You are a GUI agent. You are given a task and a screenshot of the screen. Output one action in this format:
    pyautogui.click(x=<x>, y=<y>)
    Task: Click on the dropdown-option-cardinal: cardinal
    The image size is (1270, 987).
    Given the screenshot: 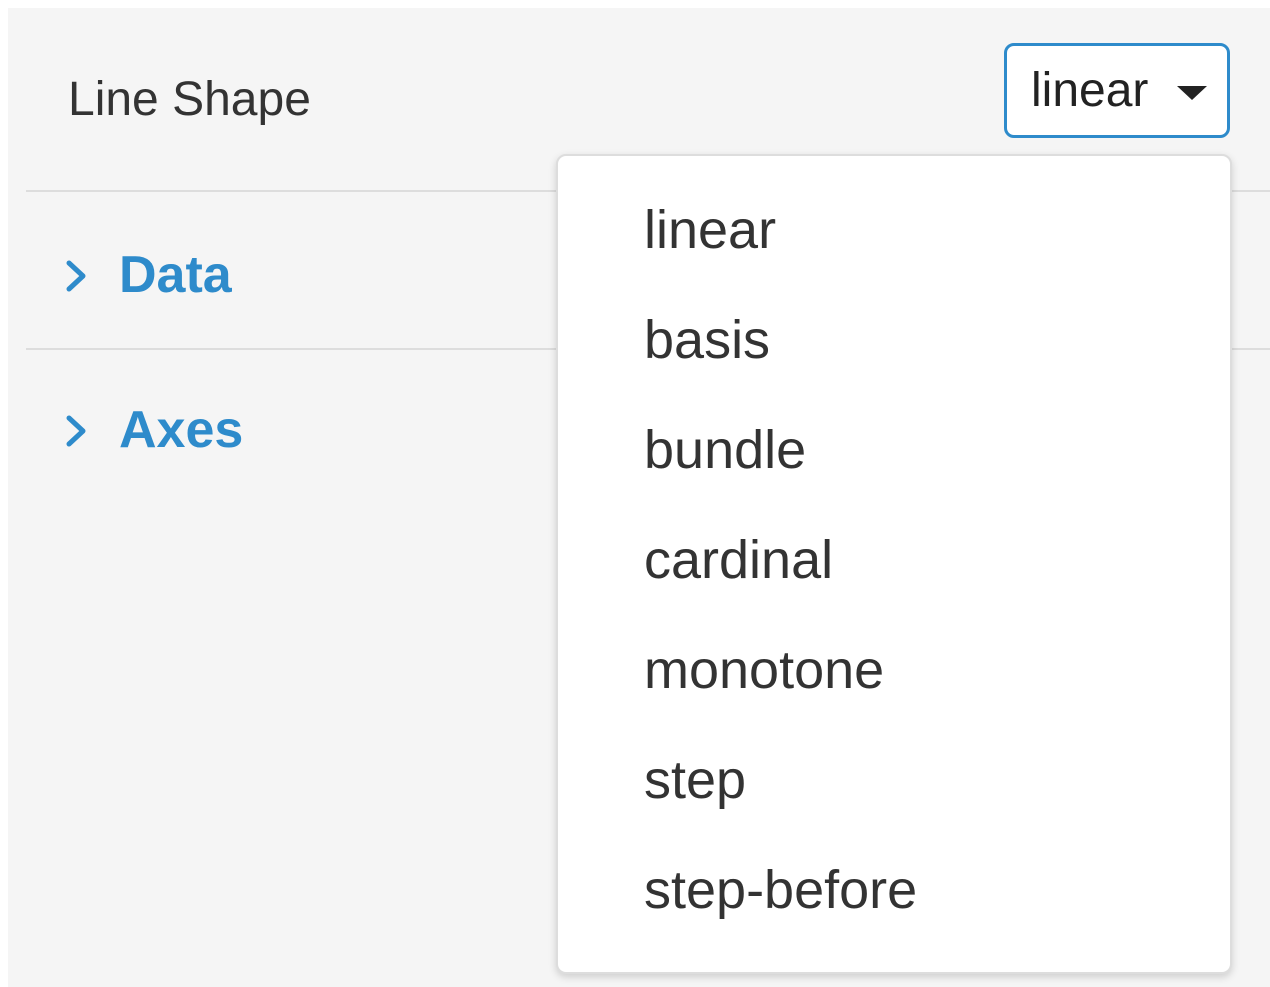 What is the action you would take?
    pyautogui.click(x=894, y=563)
    